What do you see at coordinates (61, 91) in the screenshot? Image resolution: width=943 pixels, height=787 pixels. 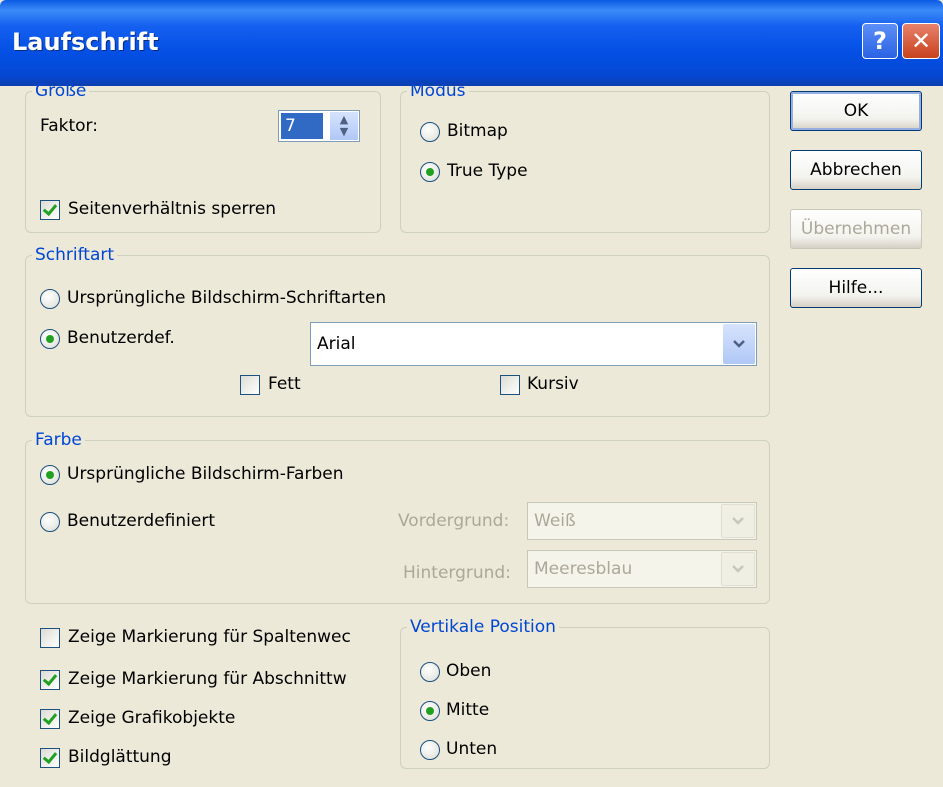 I see `groesse-legend: Größe` at bounding box center [61, 91].